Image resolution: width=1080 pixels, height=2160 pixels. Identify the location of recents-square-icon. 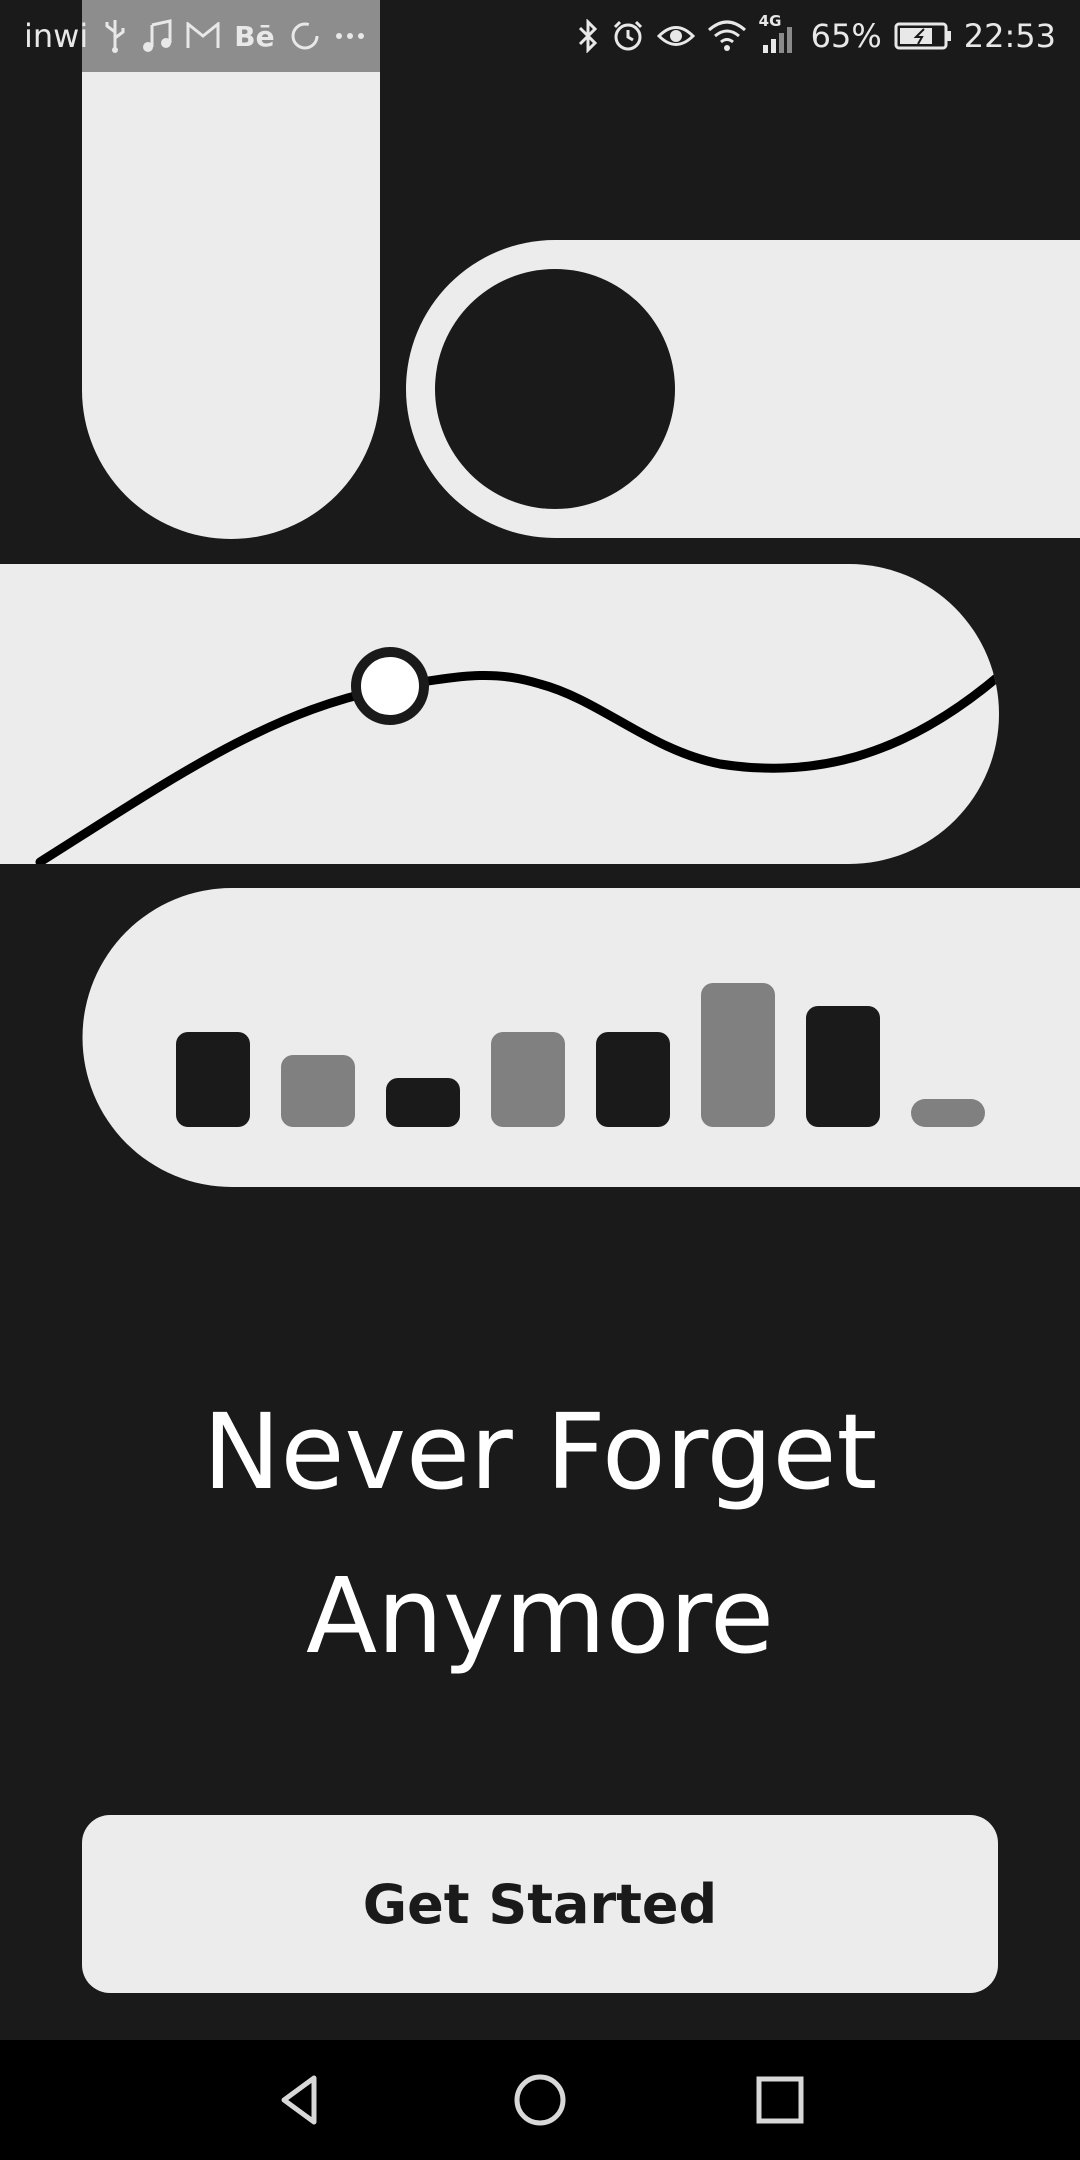
(780, 2100).